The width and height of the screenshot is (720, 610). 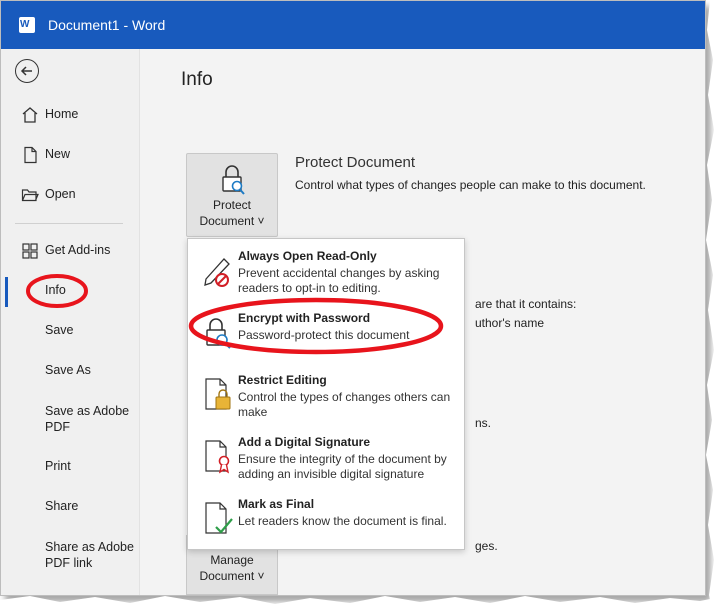 What do you see at coordinates (30, 115) in the screenshot?
I see `home-icon` at bounding box center [30, 115].